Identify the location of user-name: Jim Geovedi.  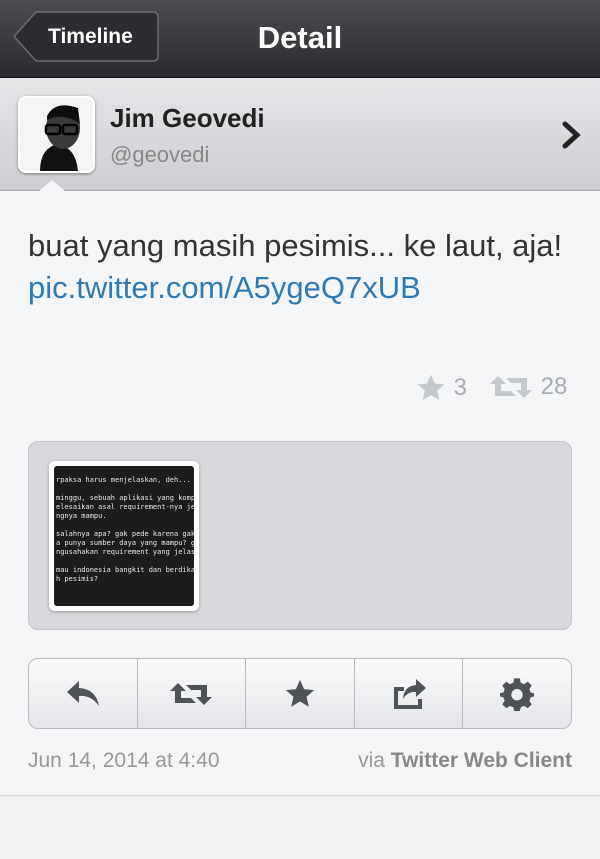
(187, 118).